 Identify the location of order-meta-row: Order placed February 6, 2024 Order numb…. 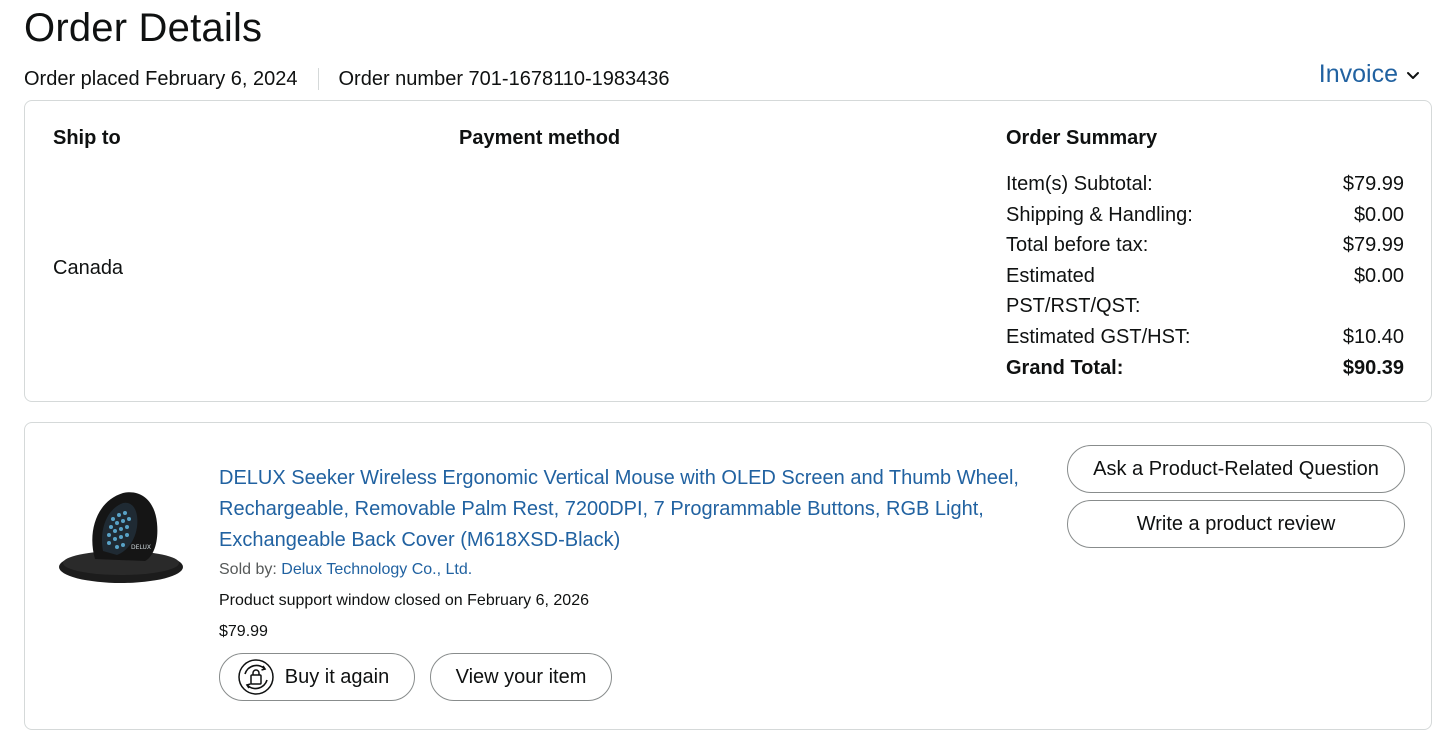
(728, 76).